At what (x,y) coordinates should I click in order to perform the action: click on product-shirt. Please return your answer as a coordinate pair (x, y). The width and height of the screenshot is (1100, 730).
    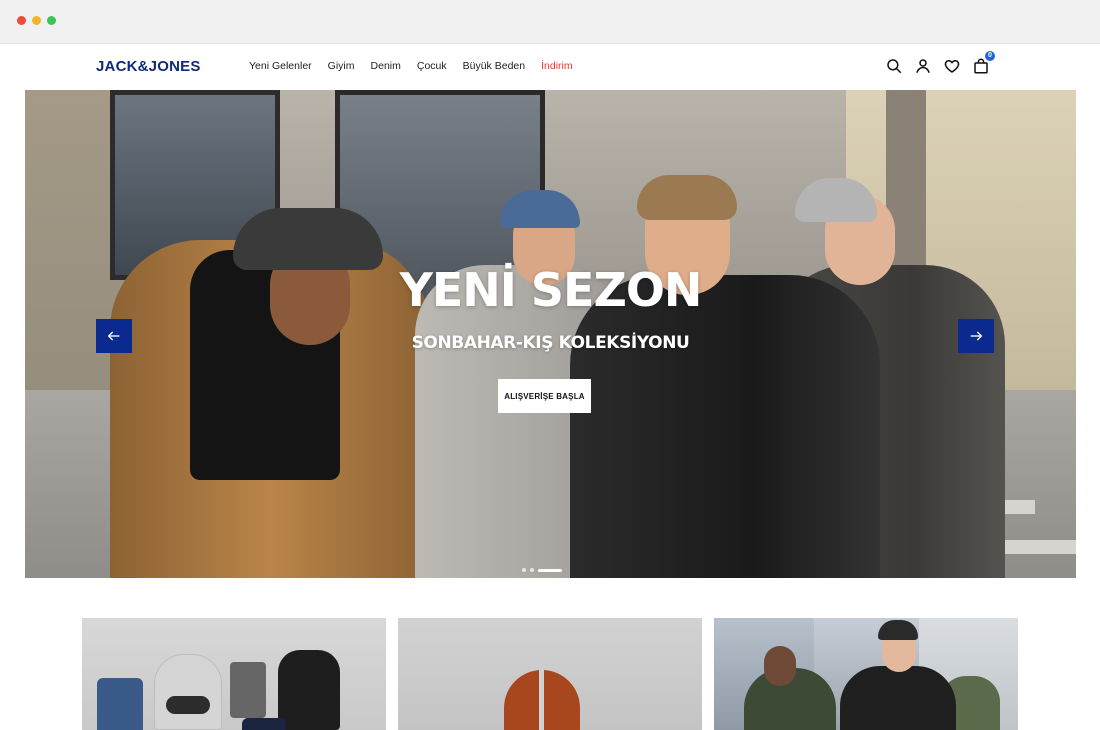
    Looking at the image, I should click on (264, 724).